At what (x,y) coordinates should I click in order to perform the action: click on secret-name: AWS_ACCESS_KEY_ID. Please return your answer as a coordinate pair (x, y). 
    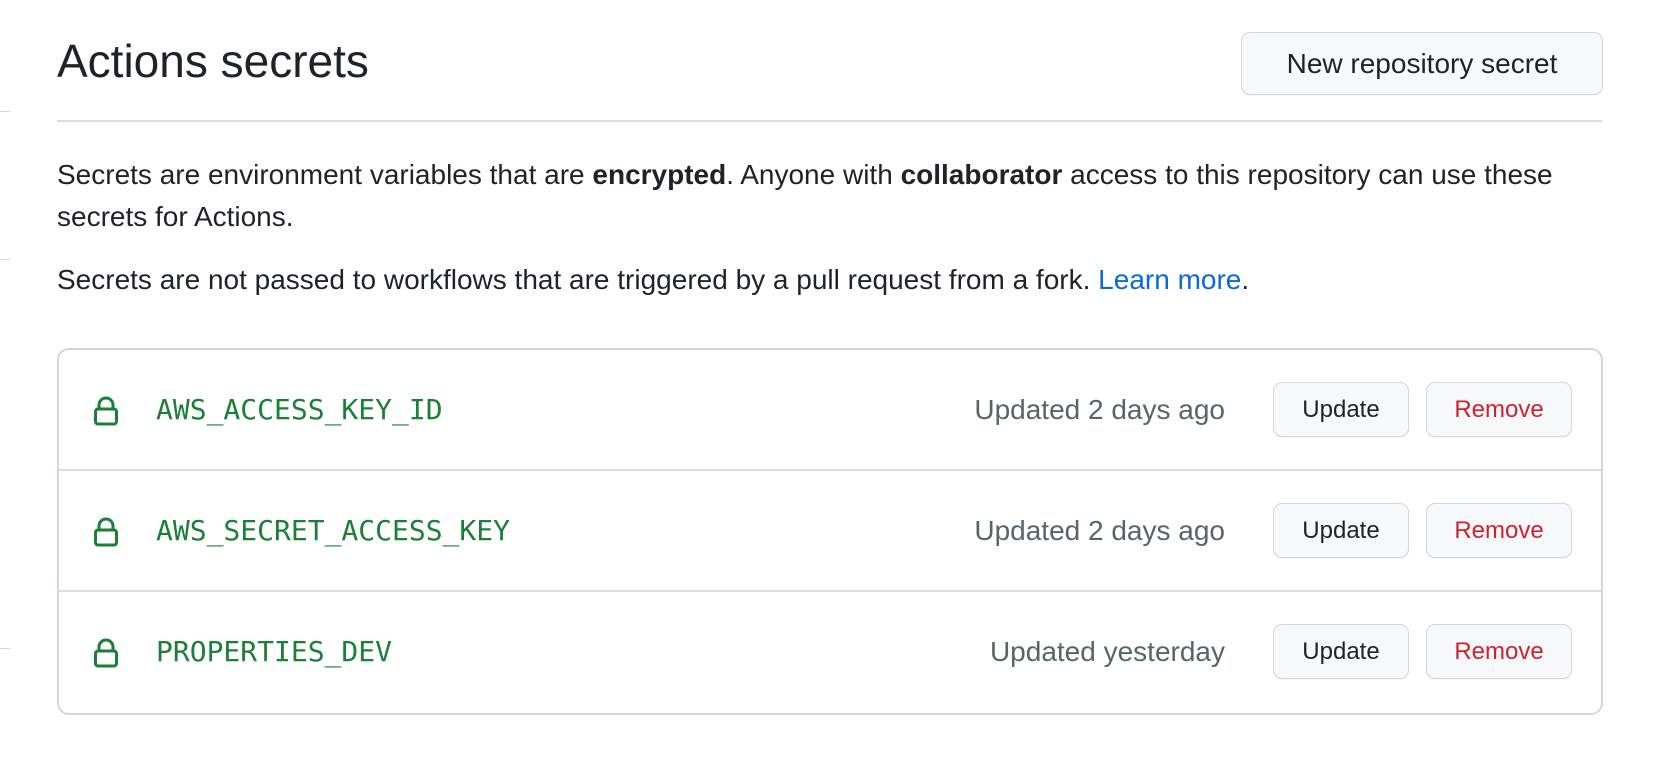
    Looking at the image, I should click on (299, 409).